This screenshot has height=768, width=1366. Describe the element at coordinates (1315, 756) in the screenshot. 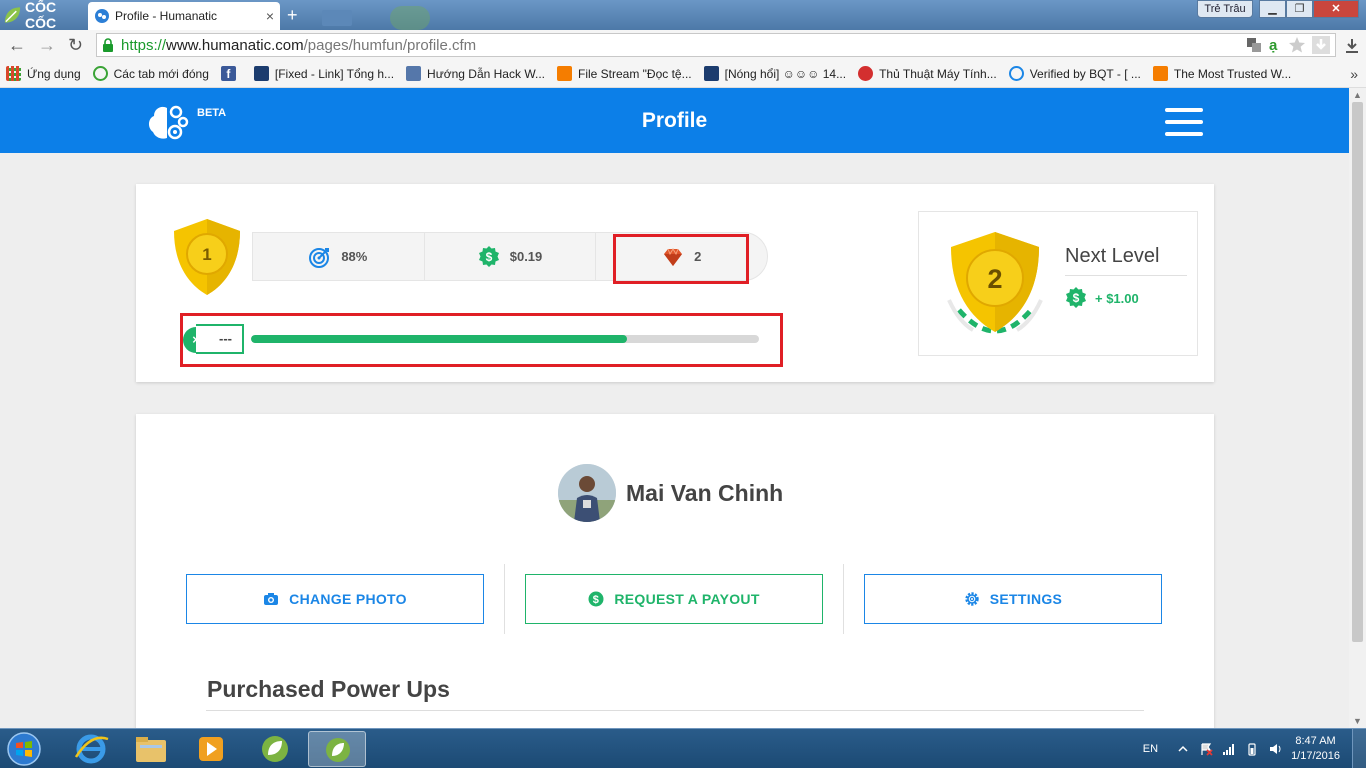

I see `clock-date: 1/17/2016` at that location.